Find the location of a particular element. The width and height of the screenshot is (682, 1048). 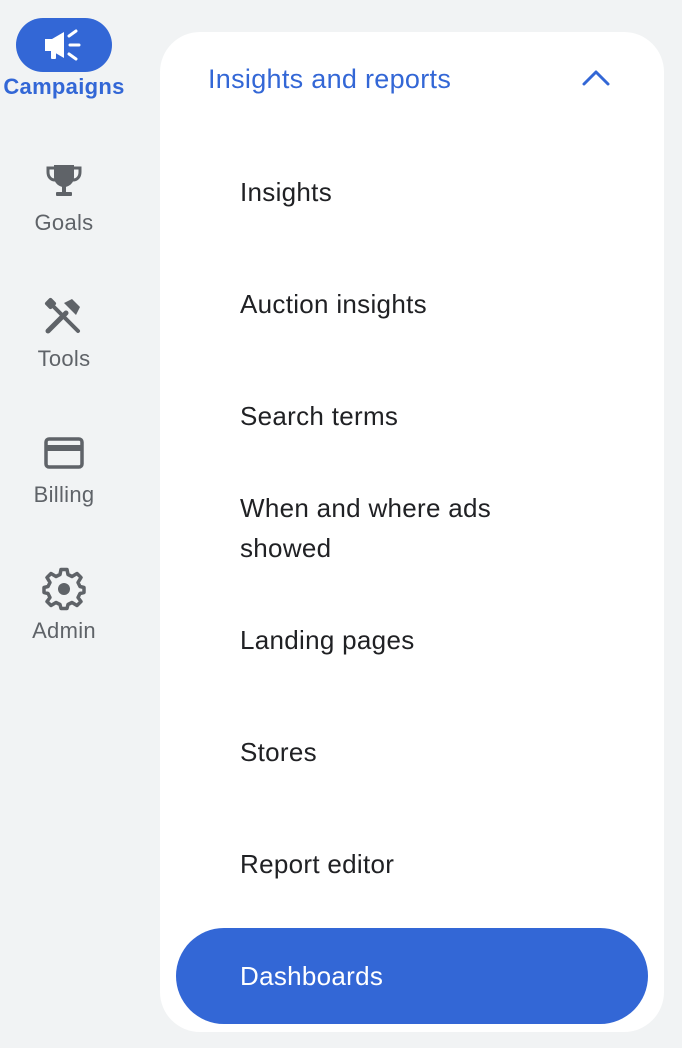

menu-item-label: Dashboards is located at coordinates (312, 976).